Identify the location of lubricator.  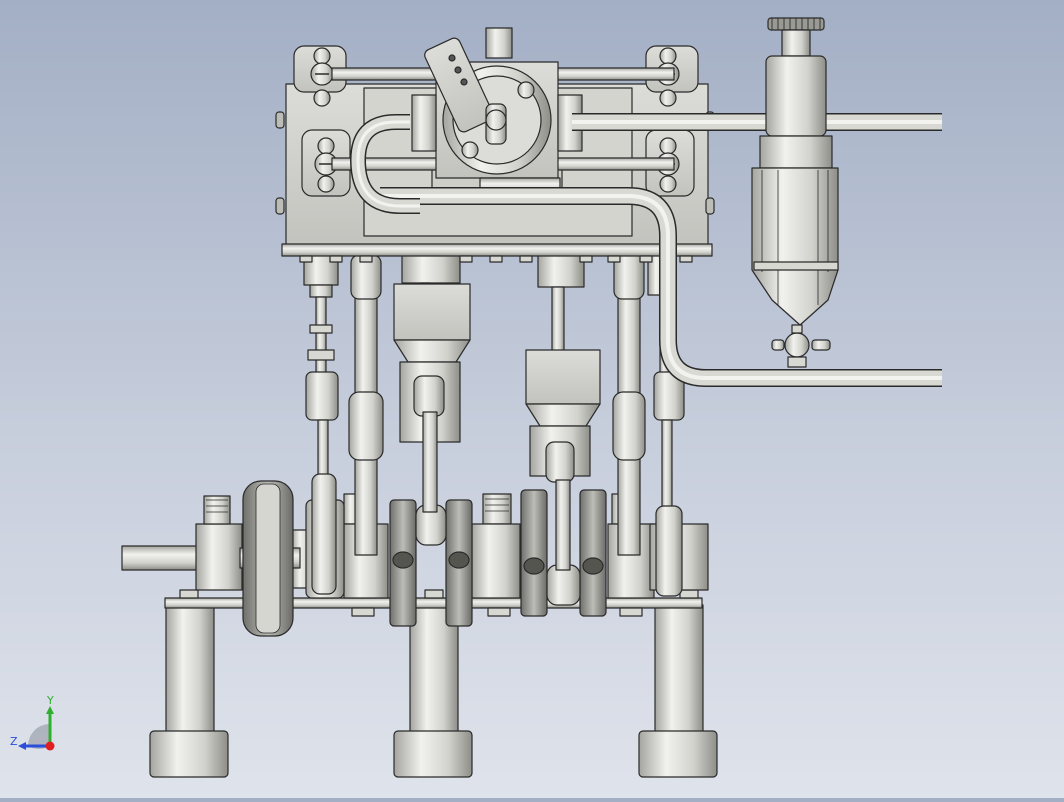
(795, 192).